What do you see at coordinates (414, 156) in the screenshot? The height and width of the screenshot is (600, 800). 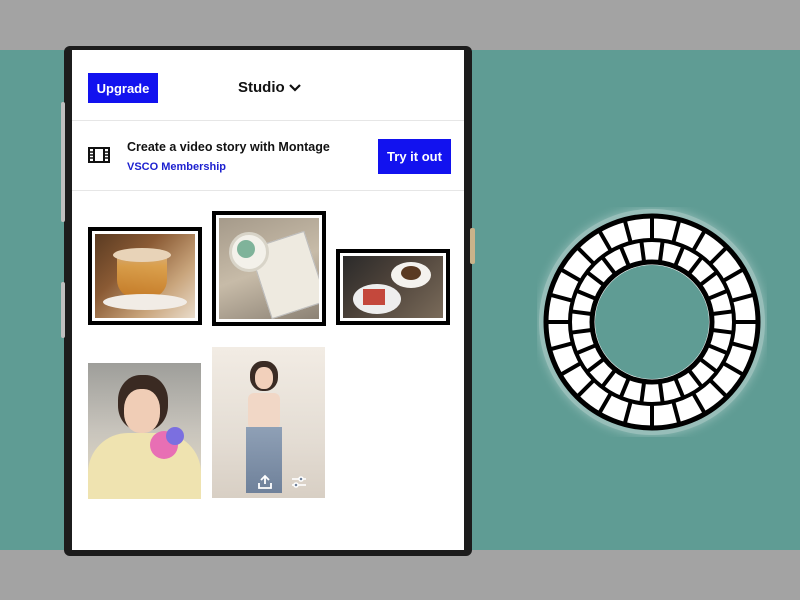 I see `try-it-out-button: Try it out` at bounding box center [414, 156].